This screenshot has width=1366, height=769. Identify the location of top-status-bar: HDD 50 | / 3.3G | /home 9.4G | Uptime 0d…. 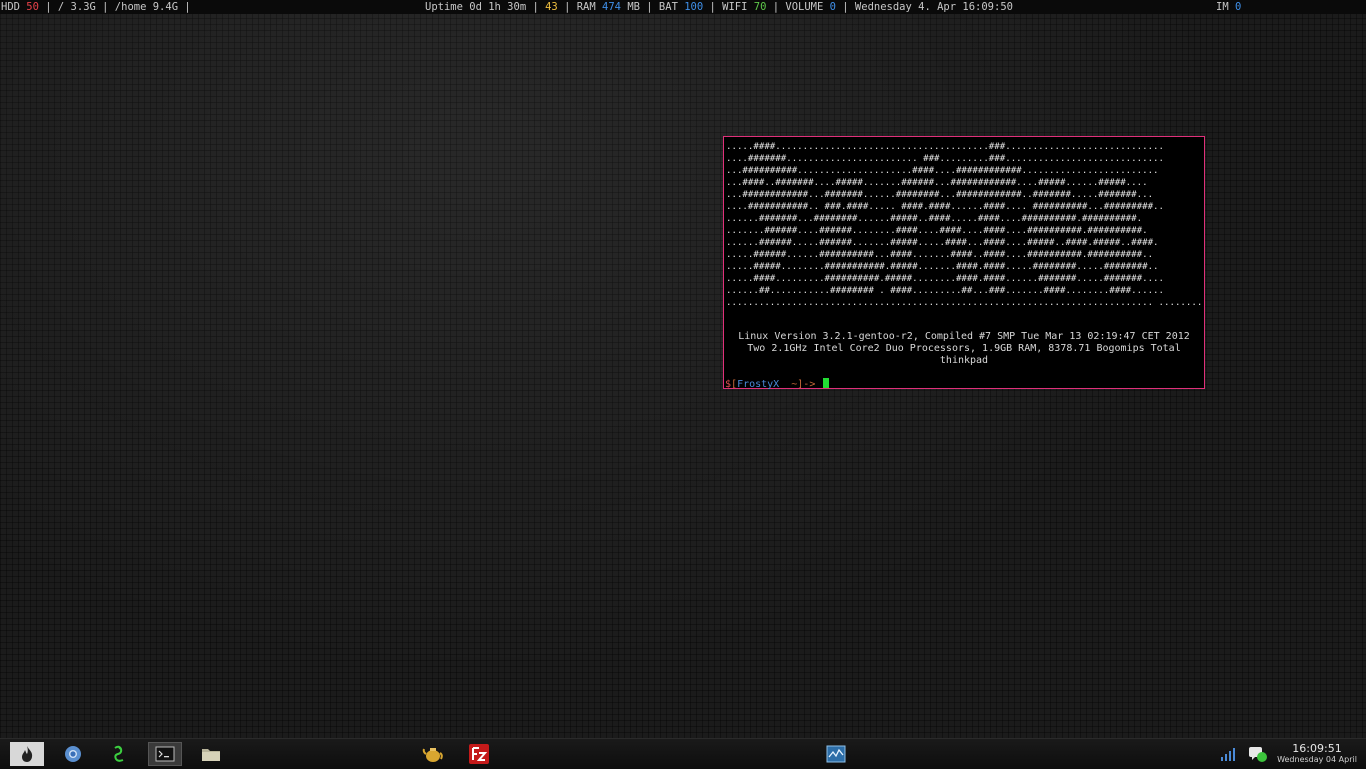
(683, 7).